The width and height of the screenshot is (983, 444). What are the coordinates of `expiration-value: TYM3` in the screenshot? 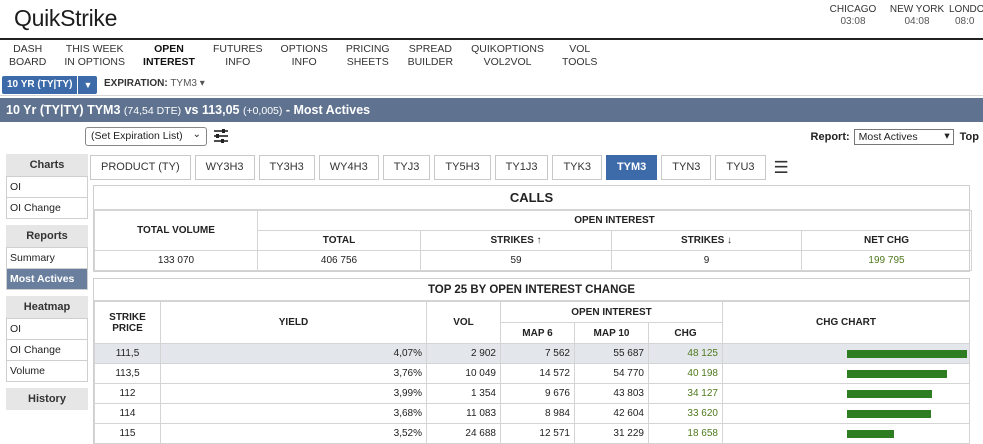 It's located at (183, 83).